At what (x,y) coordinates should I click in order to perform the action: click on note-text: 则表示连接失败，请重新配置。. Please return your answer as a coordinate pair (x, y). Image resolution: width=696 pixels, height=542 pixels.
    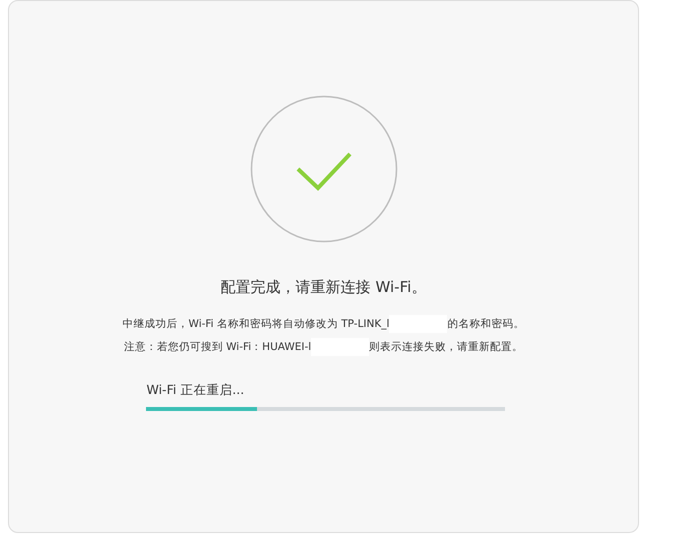
    Looking at the image, I should click on (446, 347).